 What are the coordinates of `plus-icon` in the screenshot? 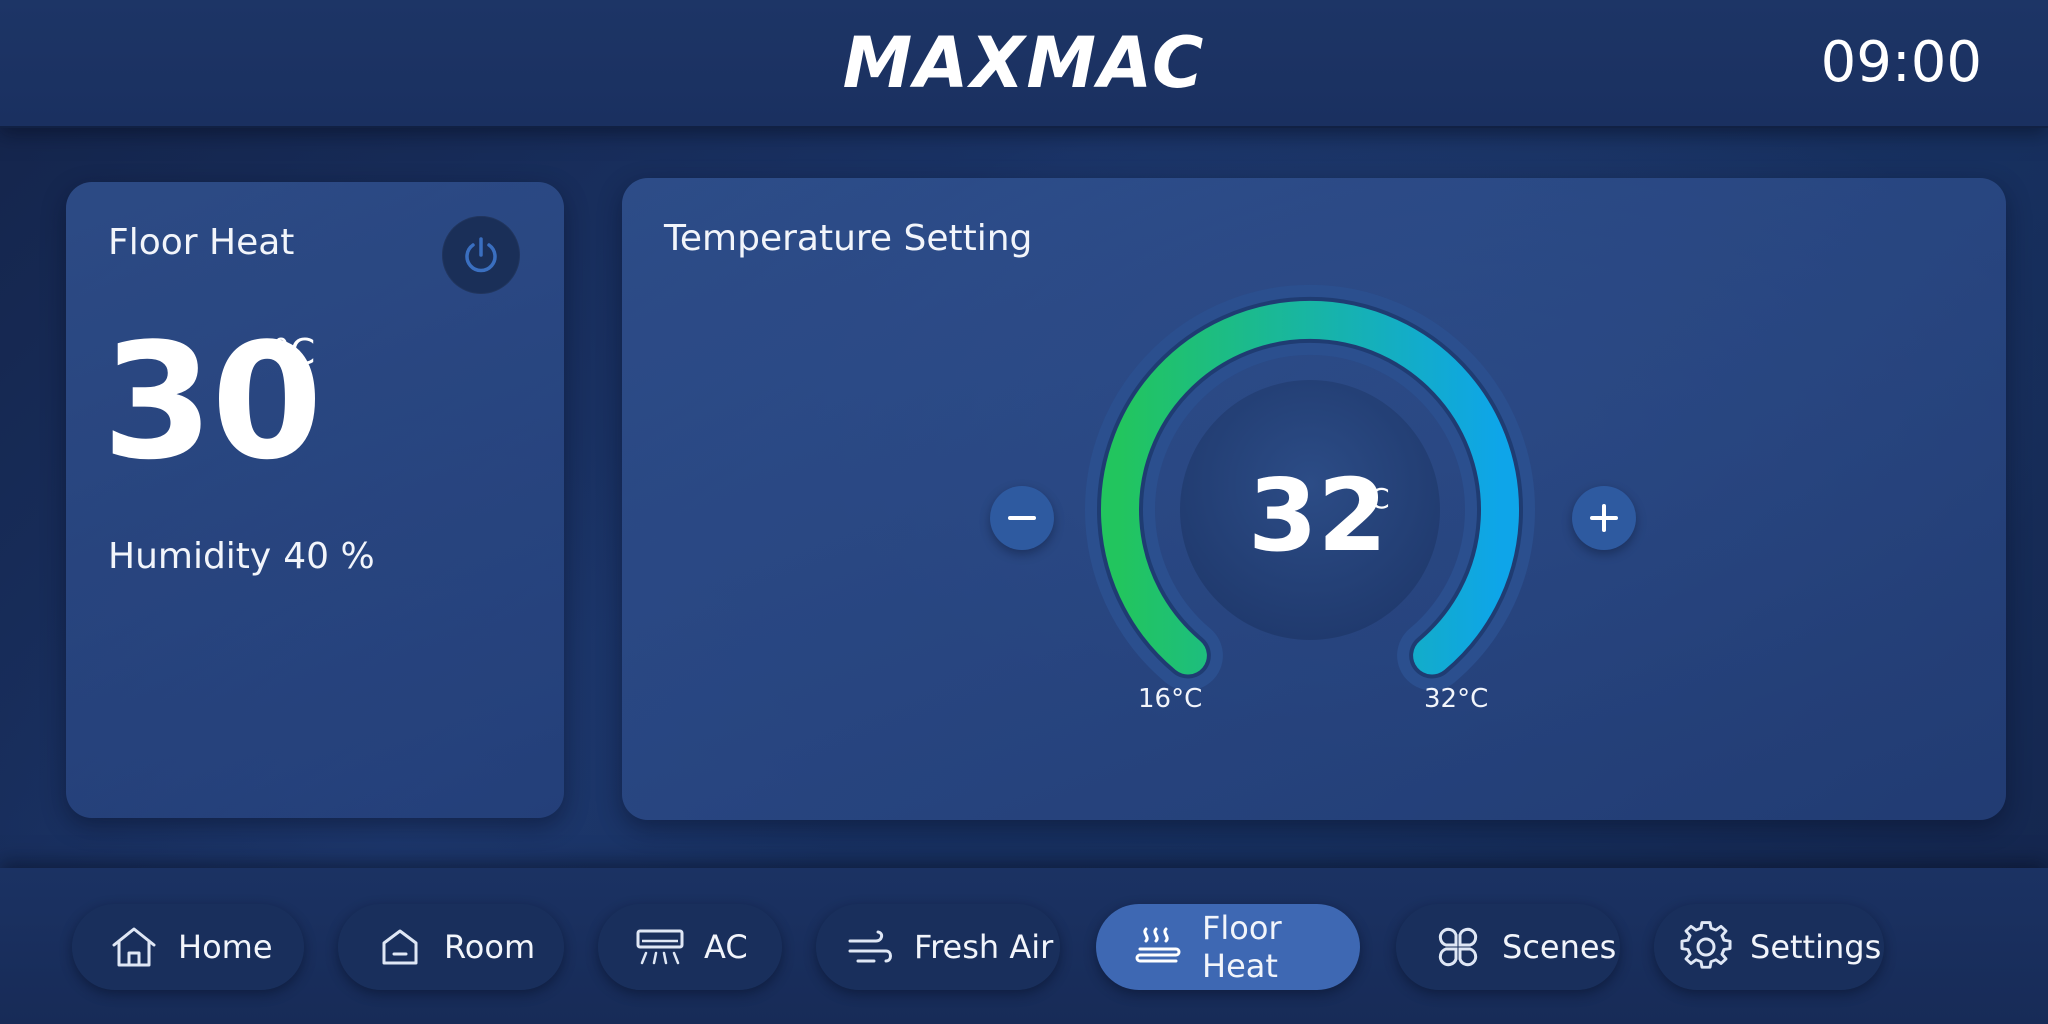 It's located at (1604, 518).